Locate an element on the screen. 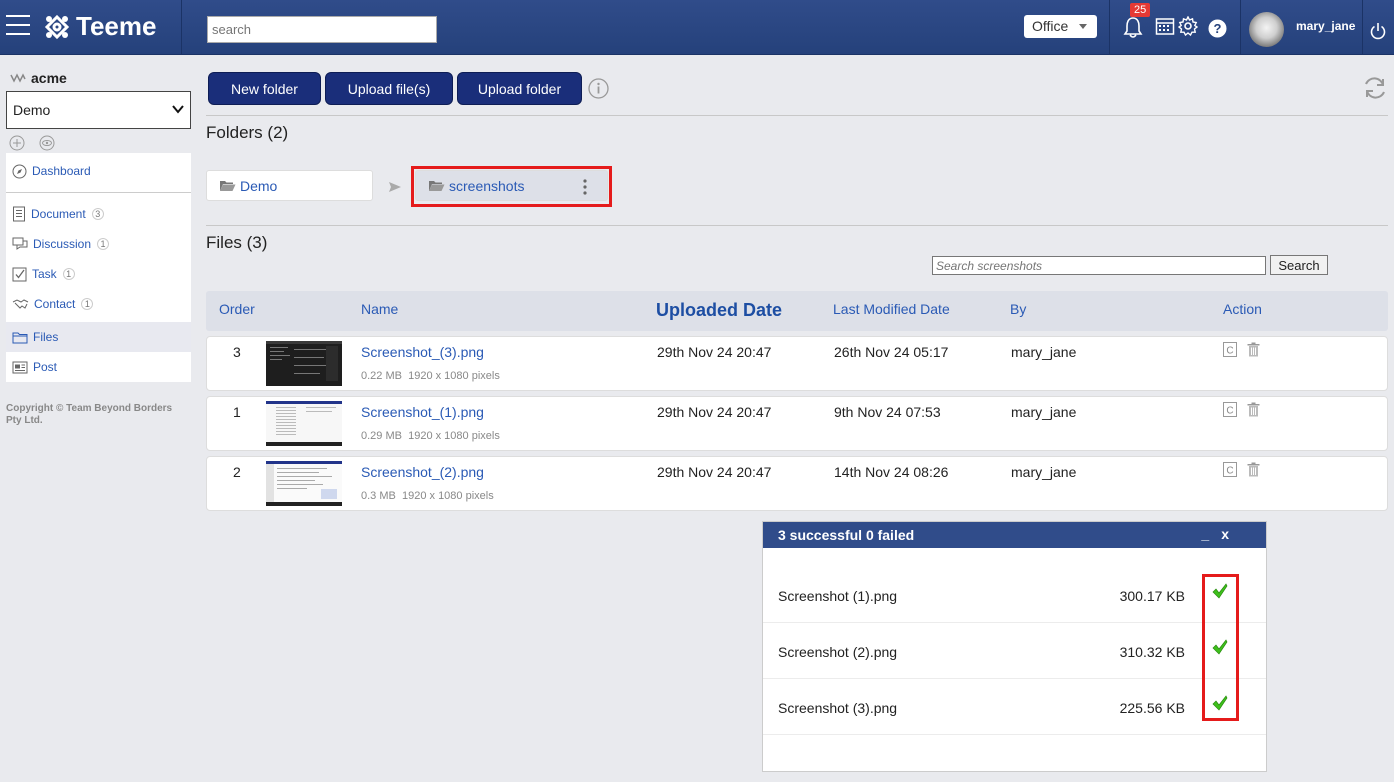 This screenshot has height=782, width=1394. sidebar-item-document: Document 3 is located at coordinates (98, 214).